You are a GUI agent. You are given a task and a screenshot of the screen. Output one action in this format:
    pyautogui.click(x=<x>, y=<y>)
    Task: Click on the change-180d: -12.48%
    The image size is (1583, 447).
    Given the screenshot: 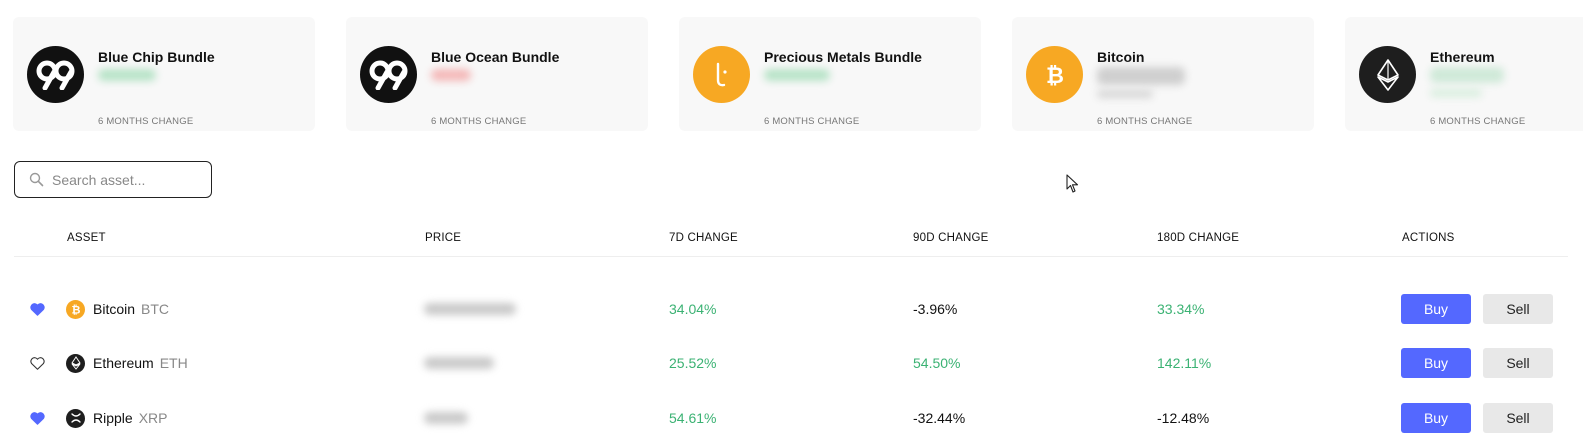 What is the action you would take?
    pyautogui.click(x=1183, y=418)
    